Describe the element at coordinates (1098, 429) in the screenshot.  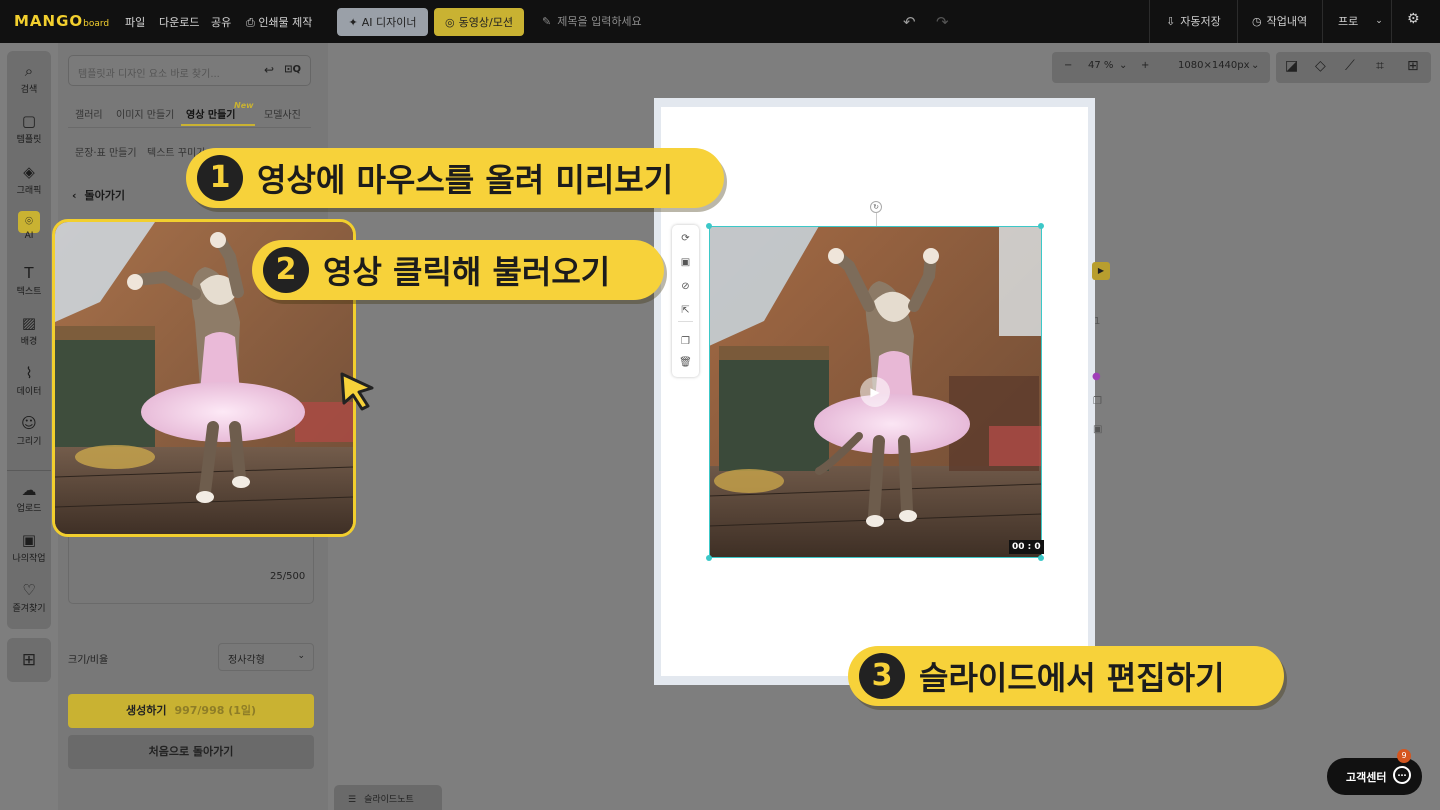
I see `image-icon: ▣` at that location.